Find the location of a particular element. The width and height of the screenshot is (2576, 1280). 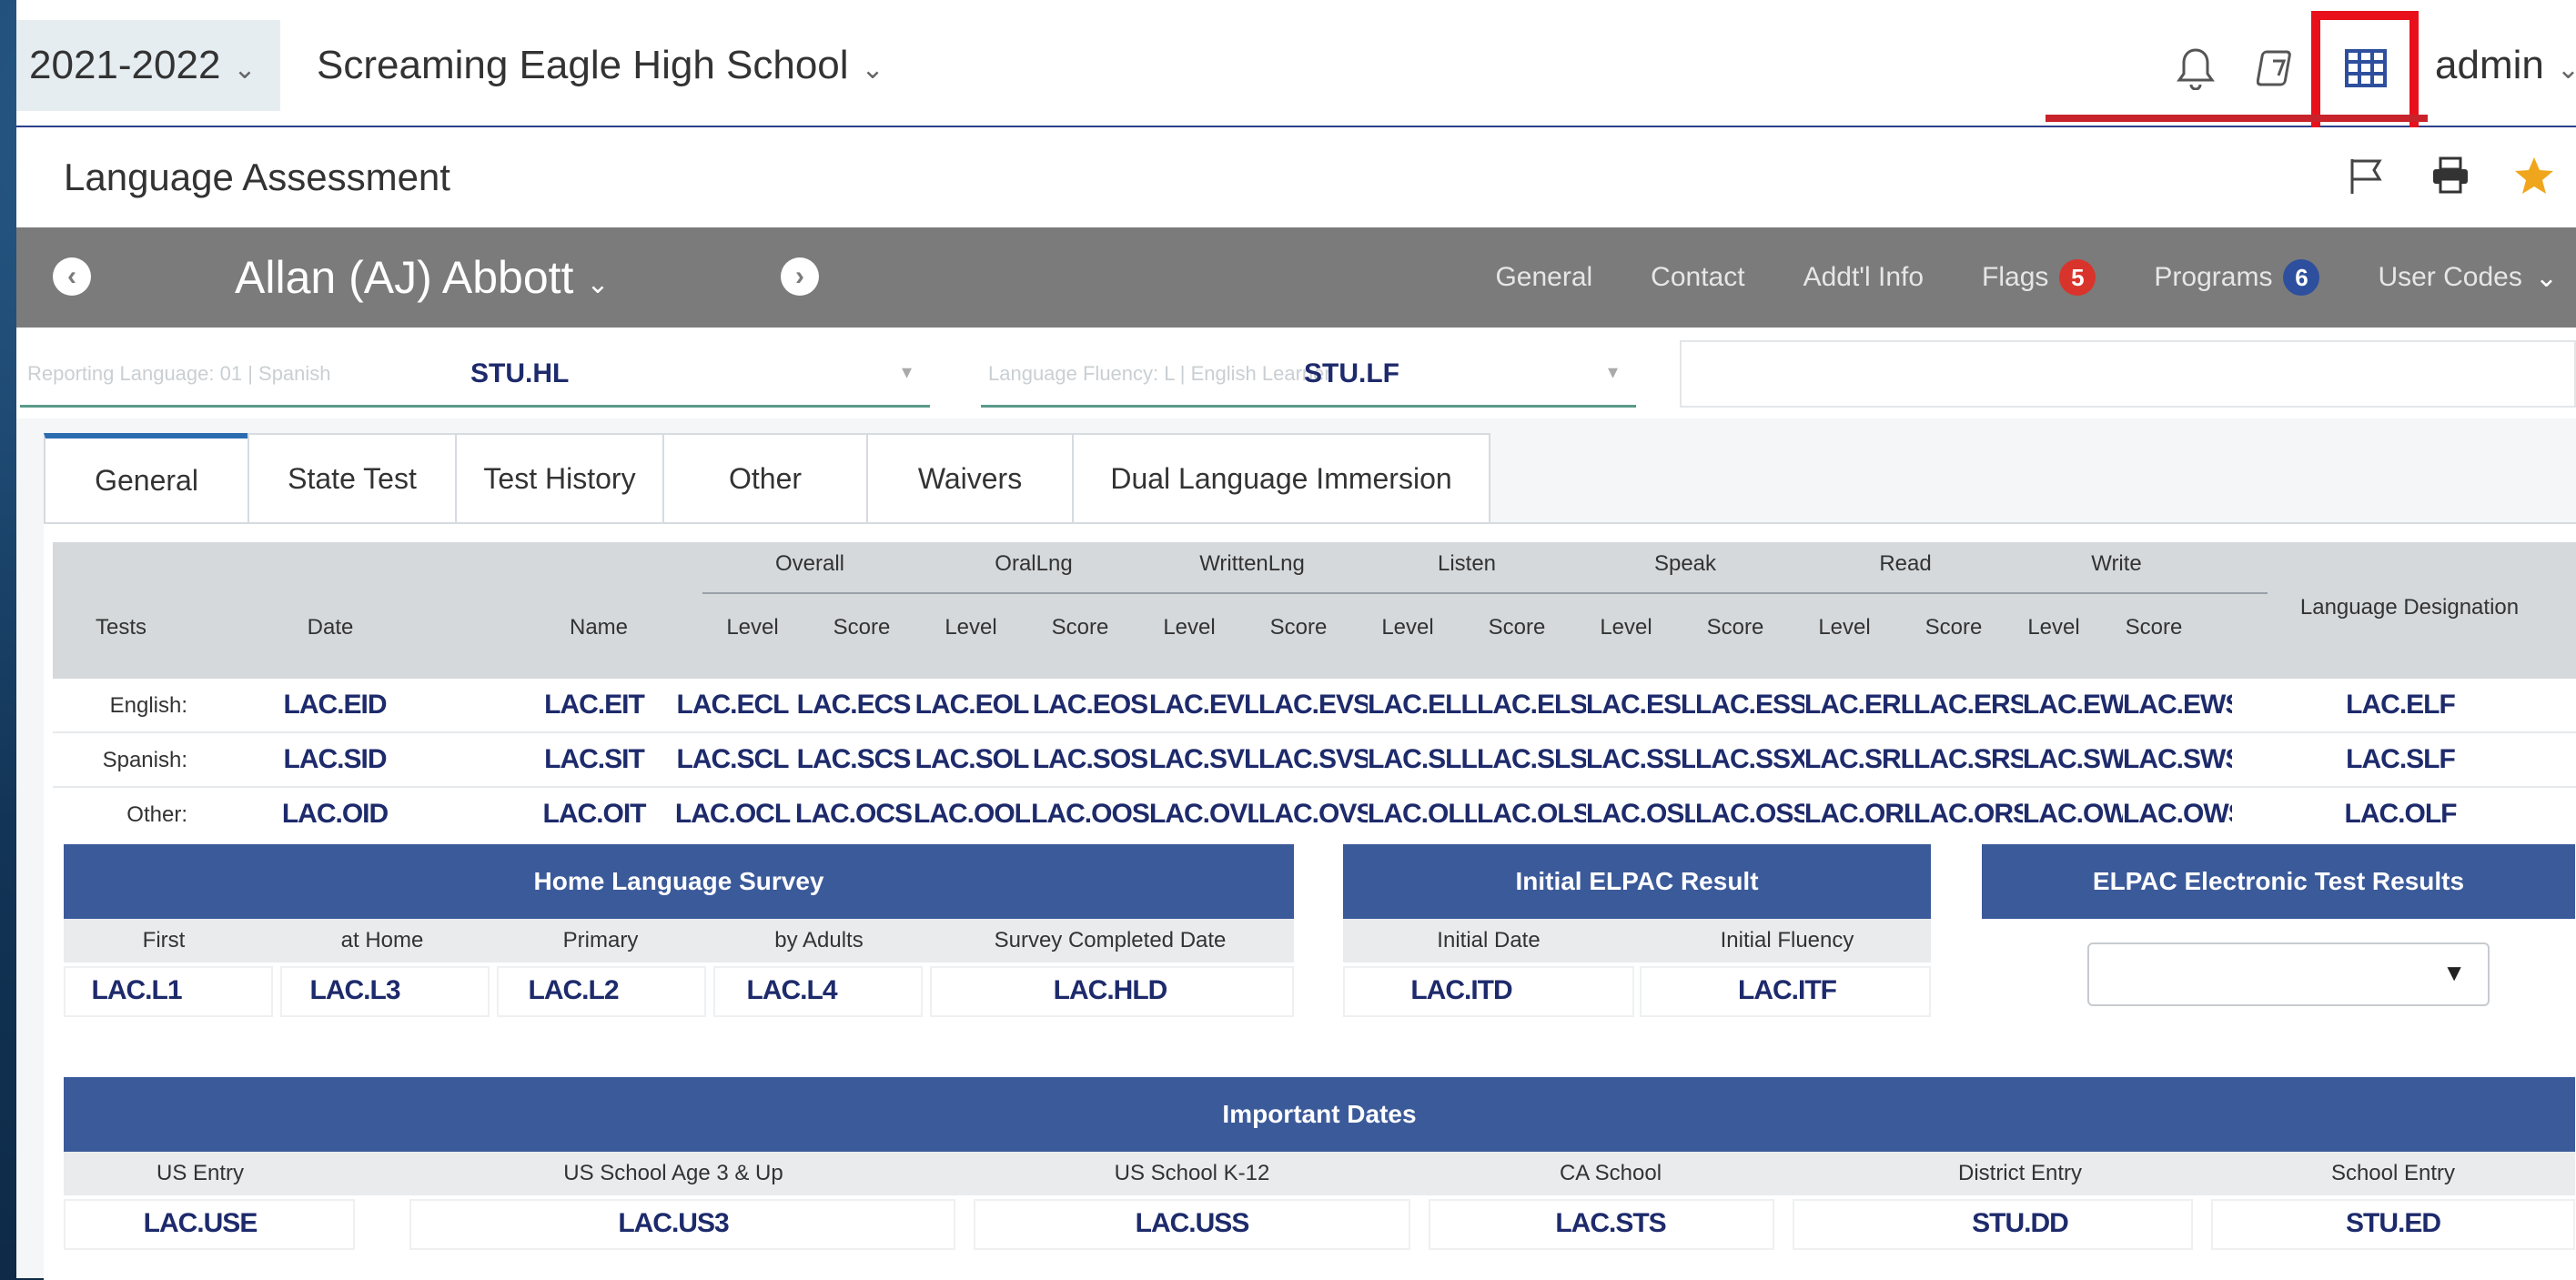

cell-value: LAC.SSL is located at coordinates (1640, 759).